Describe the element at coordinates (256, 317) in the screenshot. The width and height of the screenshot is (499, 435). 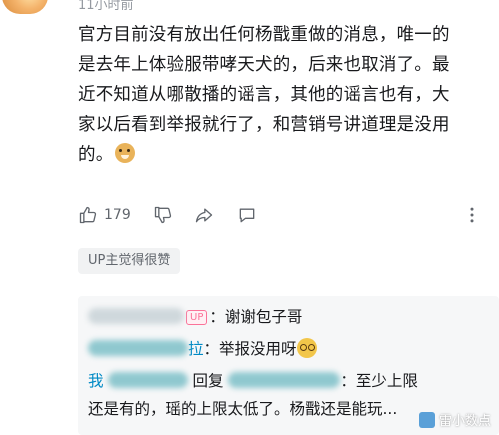
I see `reply-text: ：谢谢包子哥` at that location.